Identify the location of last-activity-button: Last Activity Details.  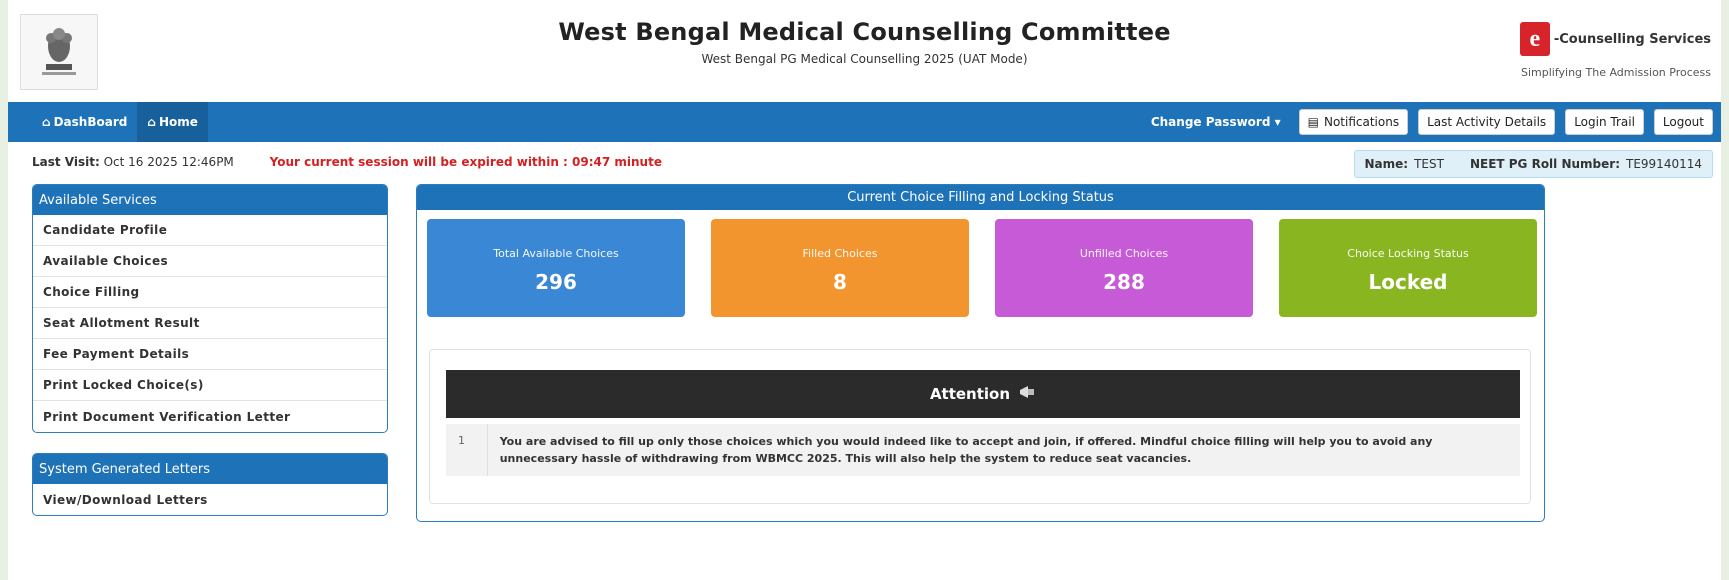
(1487, 122).